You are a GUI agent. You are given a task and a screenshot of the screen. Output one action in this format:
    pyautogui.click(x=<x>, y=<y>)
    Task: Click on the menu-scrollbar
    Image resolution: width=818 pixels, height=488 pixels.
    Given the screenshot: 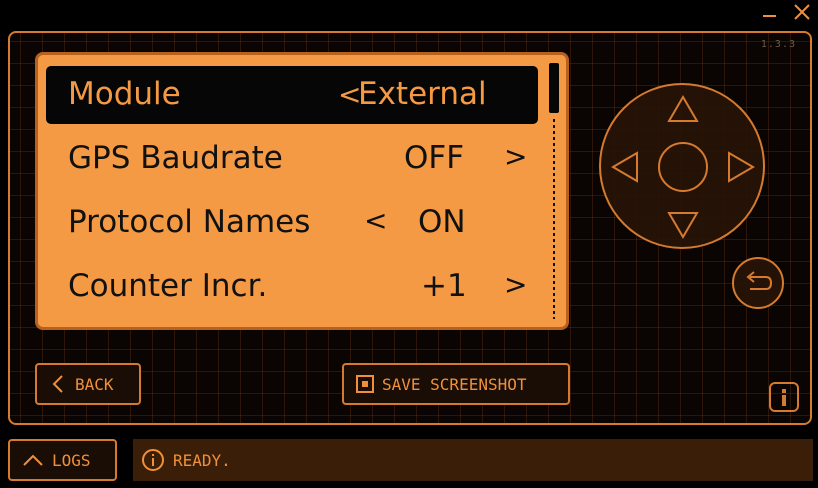 What is the action you would take?
    pyautogui.click(x=555, y=192)
    